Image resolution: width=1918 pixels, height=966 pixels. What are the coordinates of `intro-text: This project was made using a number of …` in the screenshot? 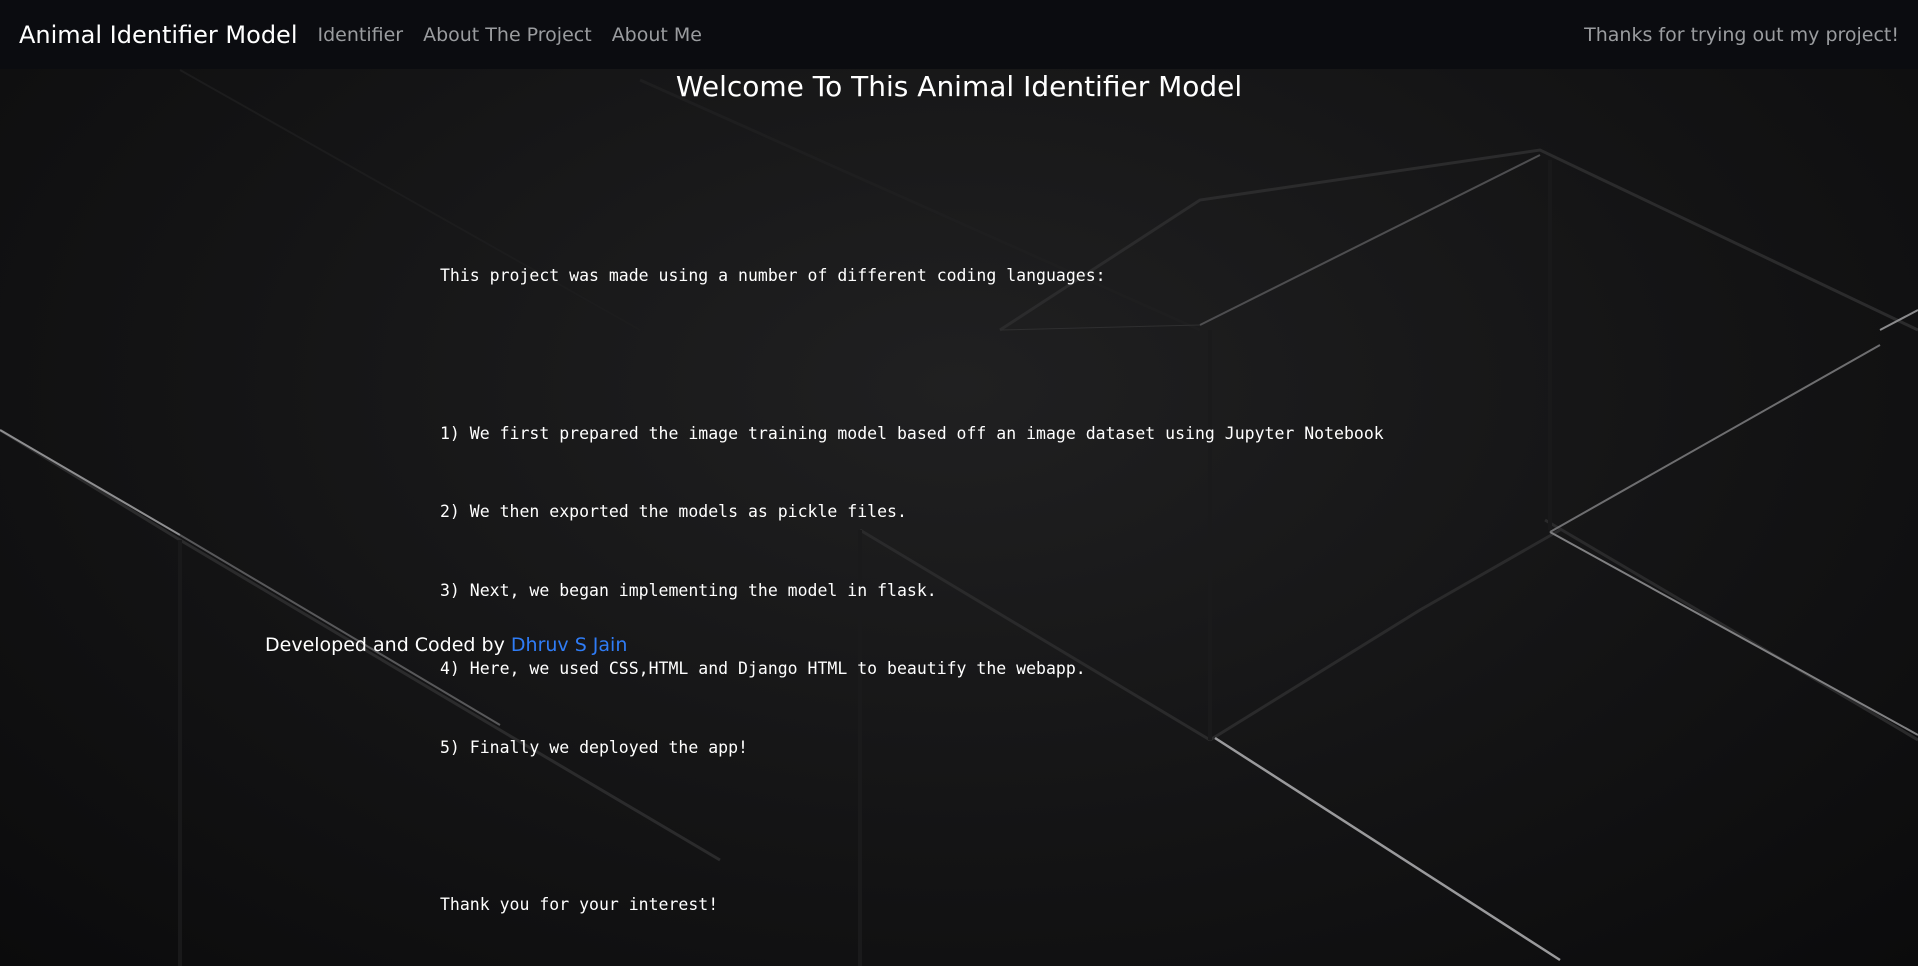 It's located at (773, 276).